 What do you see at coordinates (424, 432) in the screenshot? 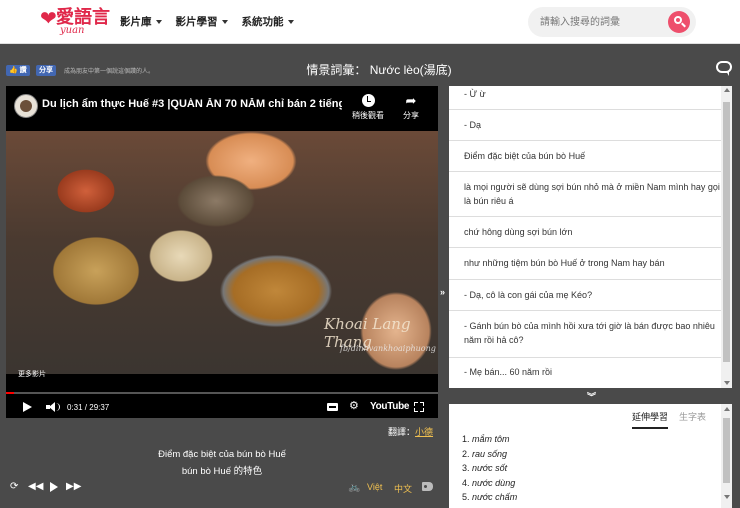
I see `translator-link: 小德` at bounding box center [424, 432].